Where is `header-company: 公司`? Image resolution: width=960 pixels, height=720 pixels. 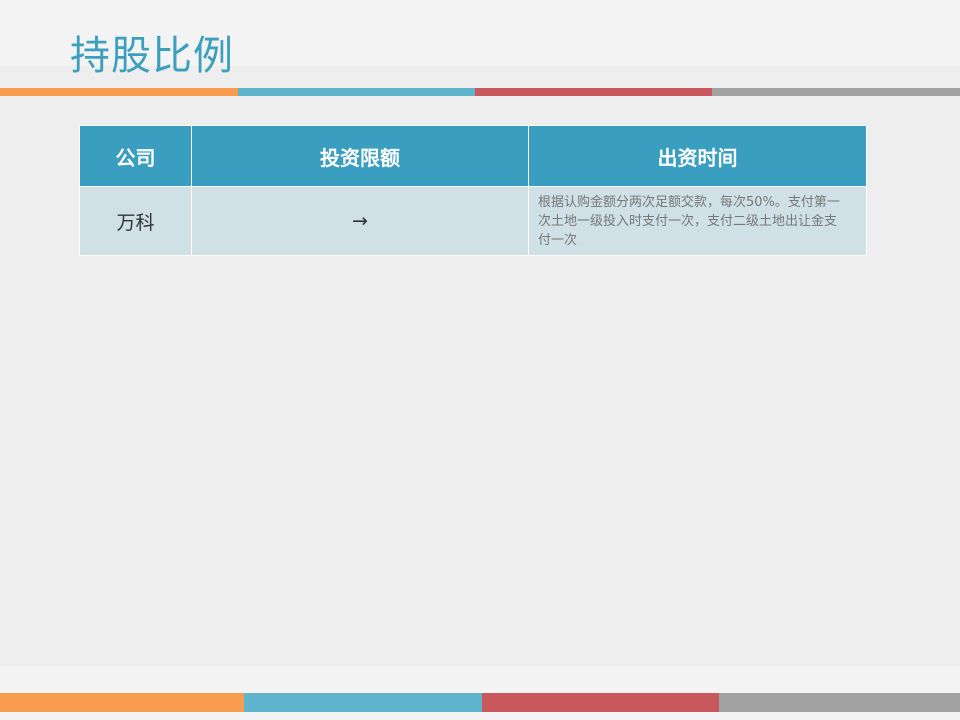
header-company: 公司 is located at coordinates (135, 156).